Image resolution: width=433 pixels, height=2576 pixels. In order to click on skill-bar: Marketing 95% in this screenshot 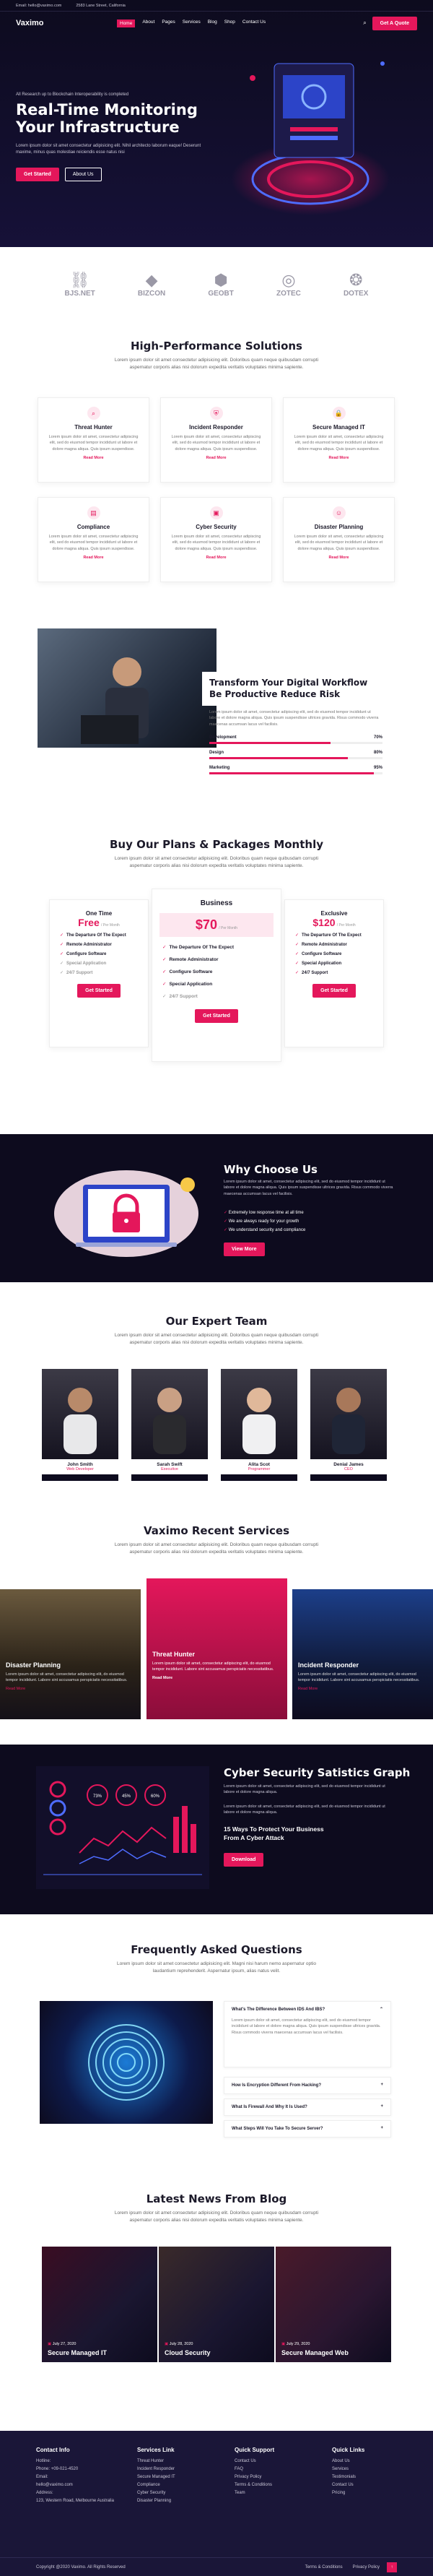, I will do `click(295, 770)`.